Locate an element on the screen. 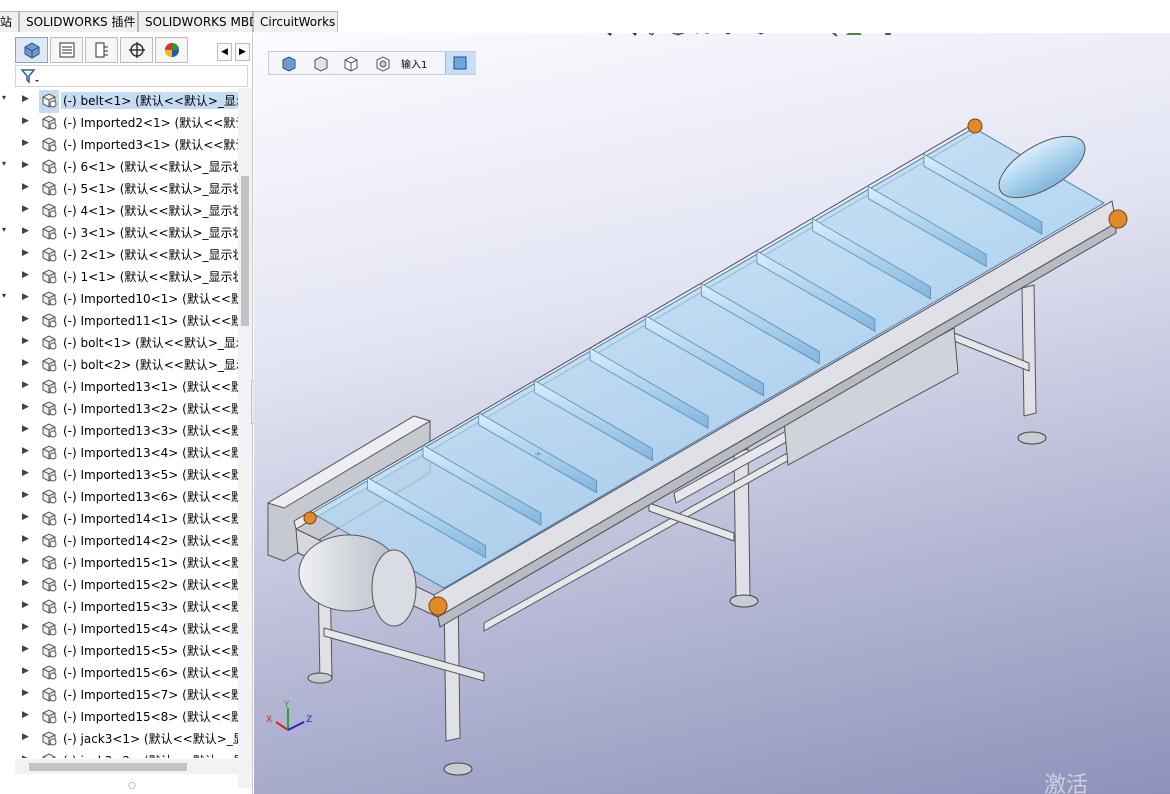 The height and width of the screenshot is (794, 1170). panel-tab-scroll-right: ▶ is located at coordinates (242, 52).